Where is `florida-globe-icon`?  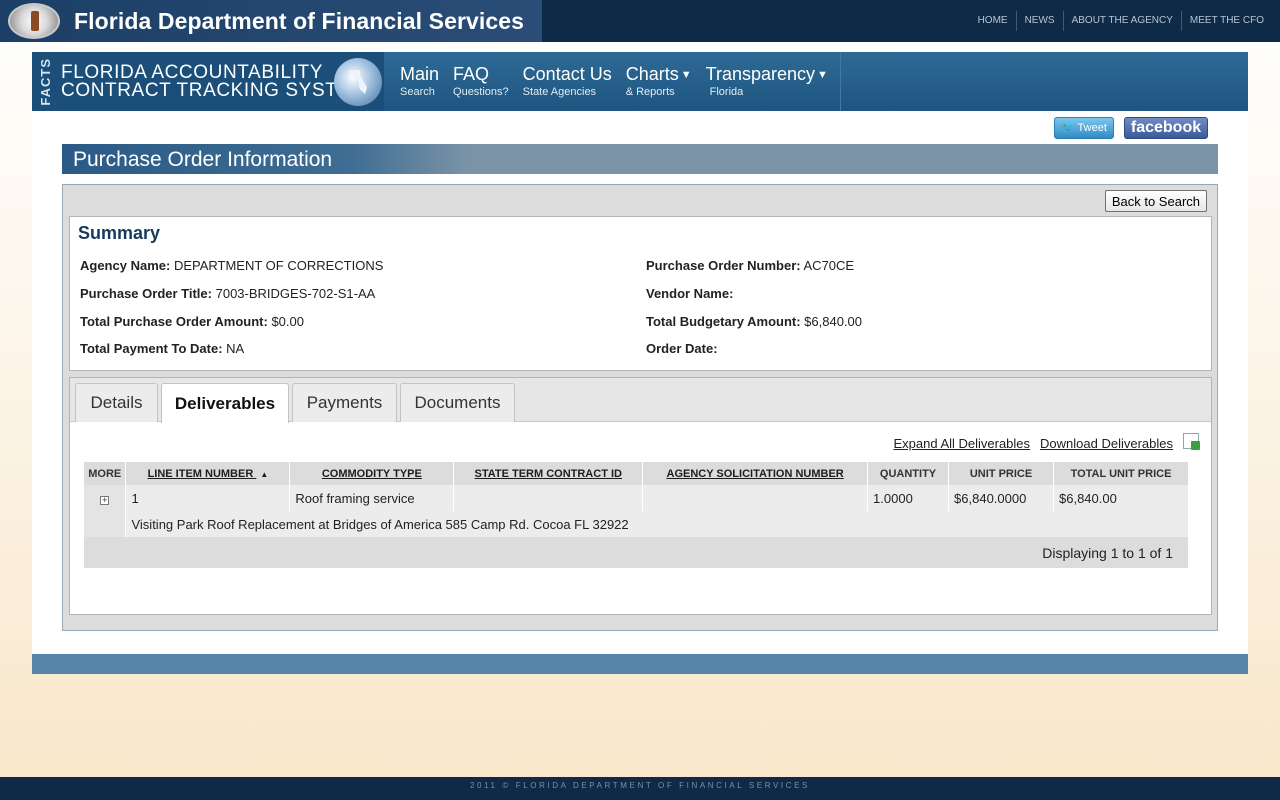 florida-globe-icon is located at coordinates (358, 82).